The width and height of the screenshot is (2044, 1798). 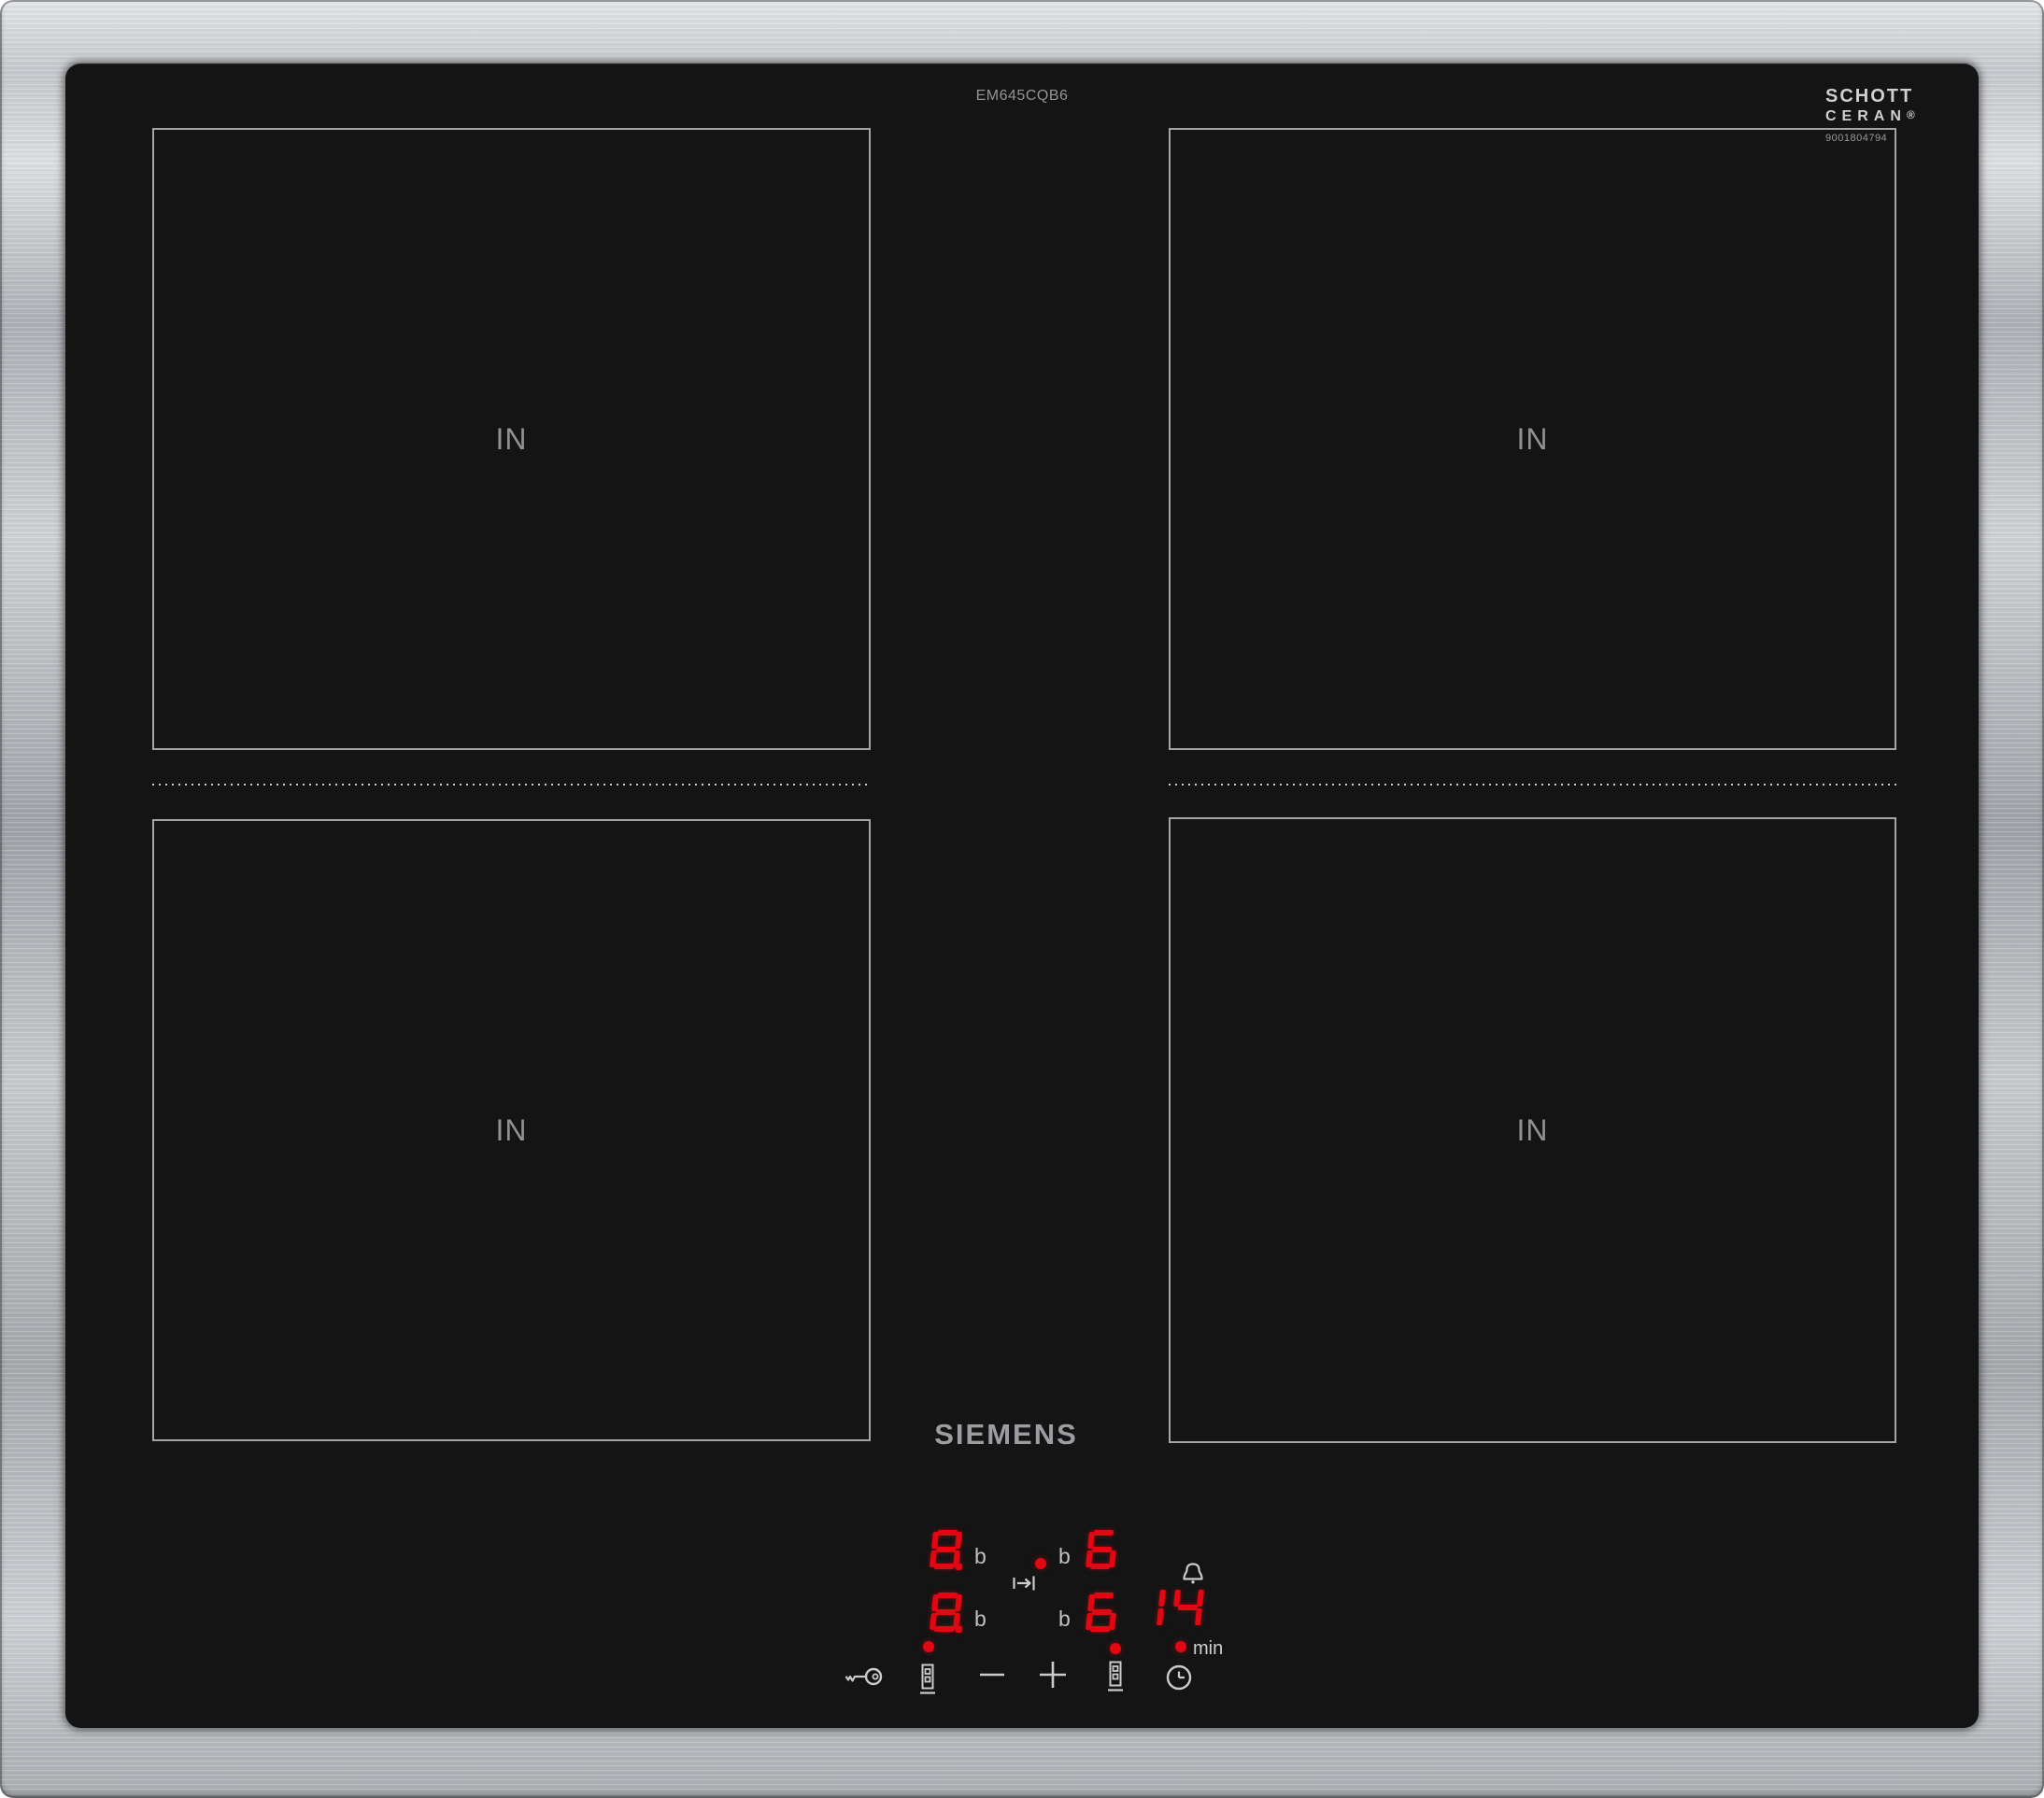 I want to click on cooking-zone-front-left: IN, so click(x=511, y=1130).